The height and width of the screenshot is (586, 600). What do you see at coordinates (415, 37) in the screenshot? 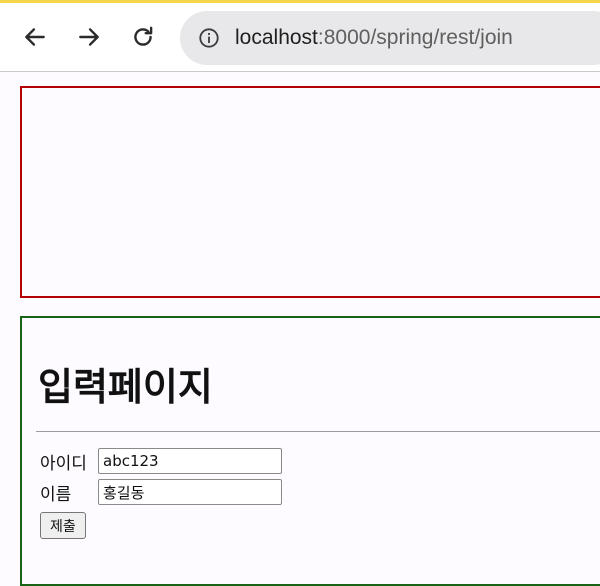
I see `url-path: :8000/spring/rest/join` at bounding box center [415, 37].